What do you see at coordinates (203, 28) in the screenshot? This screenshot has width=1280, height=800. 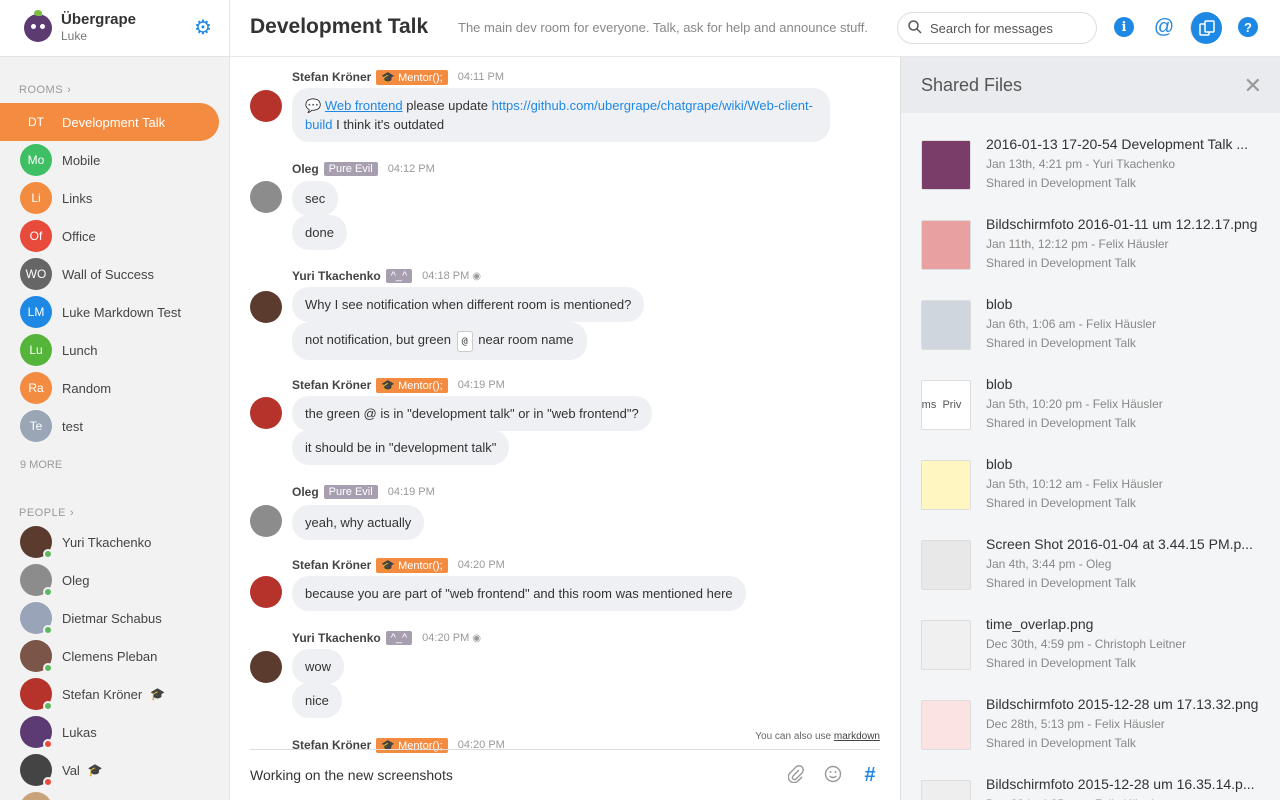 I see `settings-gear-icon: ⚙` at bounding box center [203, 28].